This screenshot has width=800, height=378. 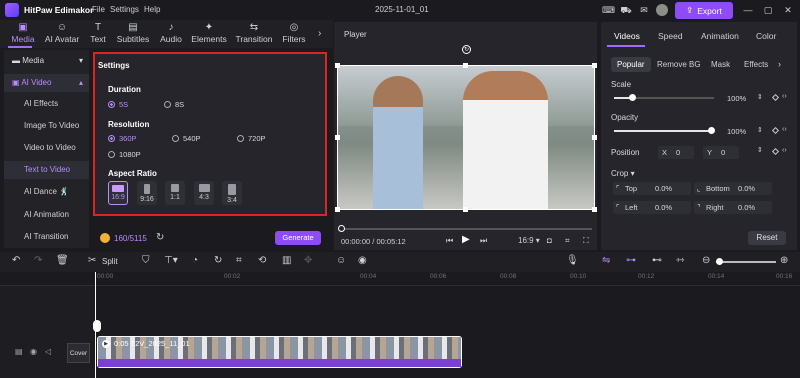 What do you see at coordinates (627, 36) in the screenshot?
I see `tab-videos: Videos` at bounding box center [627, 36].